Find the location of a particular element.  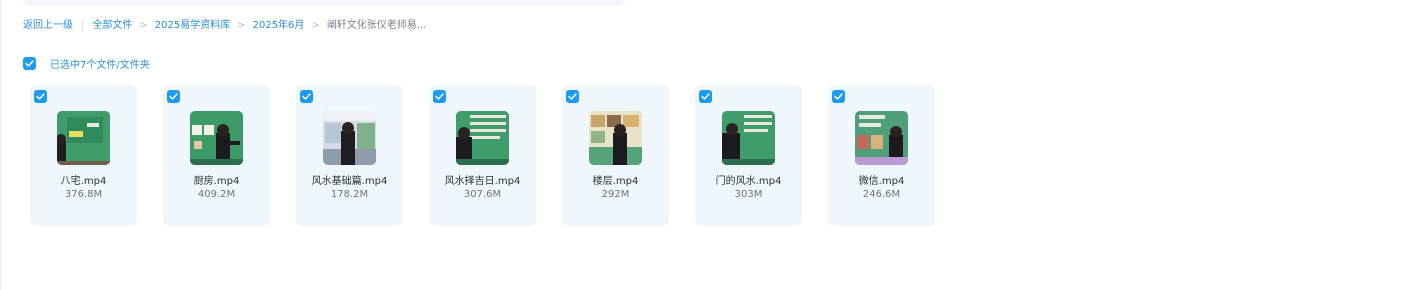

file-size: 303M is located at coordinates (748, 194).